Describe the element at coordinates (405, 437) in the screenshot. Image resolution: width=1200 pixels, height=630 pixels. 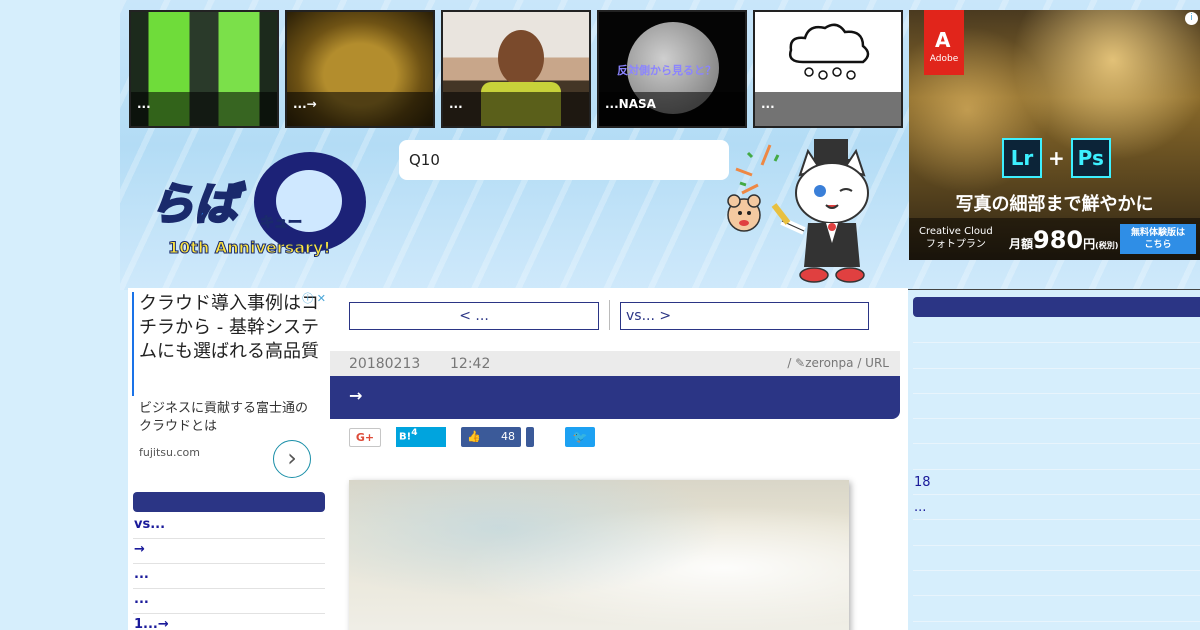
I see `hatena-icon: B!` at that location.